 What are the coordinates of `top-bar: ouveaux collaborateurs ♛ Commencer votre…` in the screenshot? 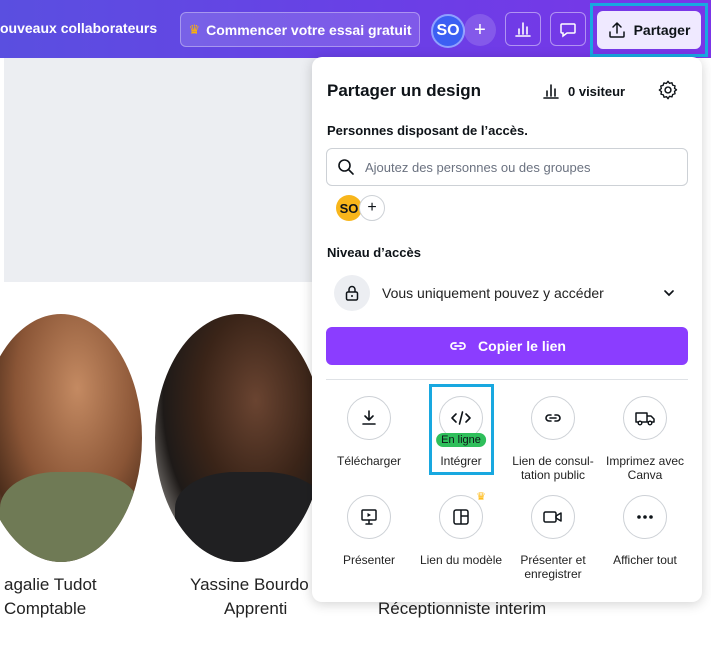 It's located at (355, 29).